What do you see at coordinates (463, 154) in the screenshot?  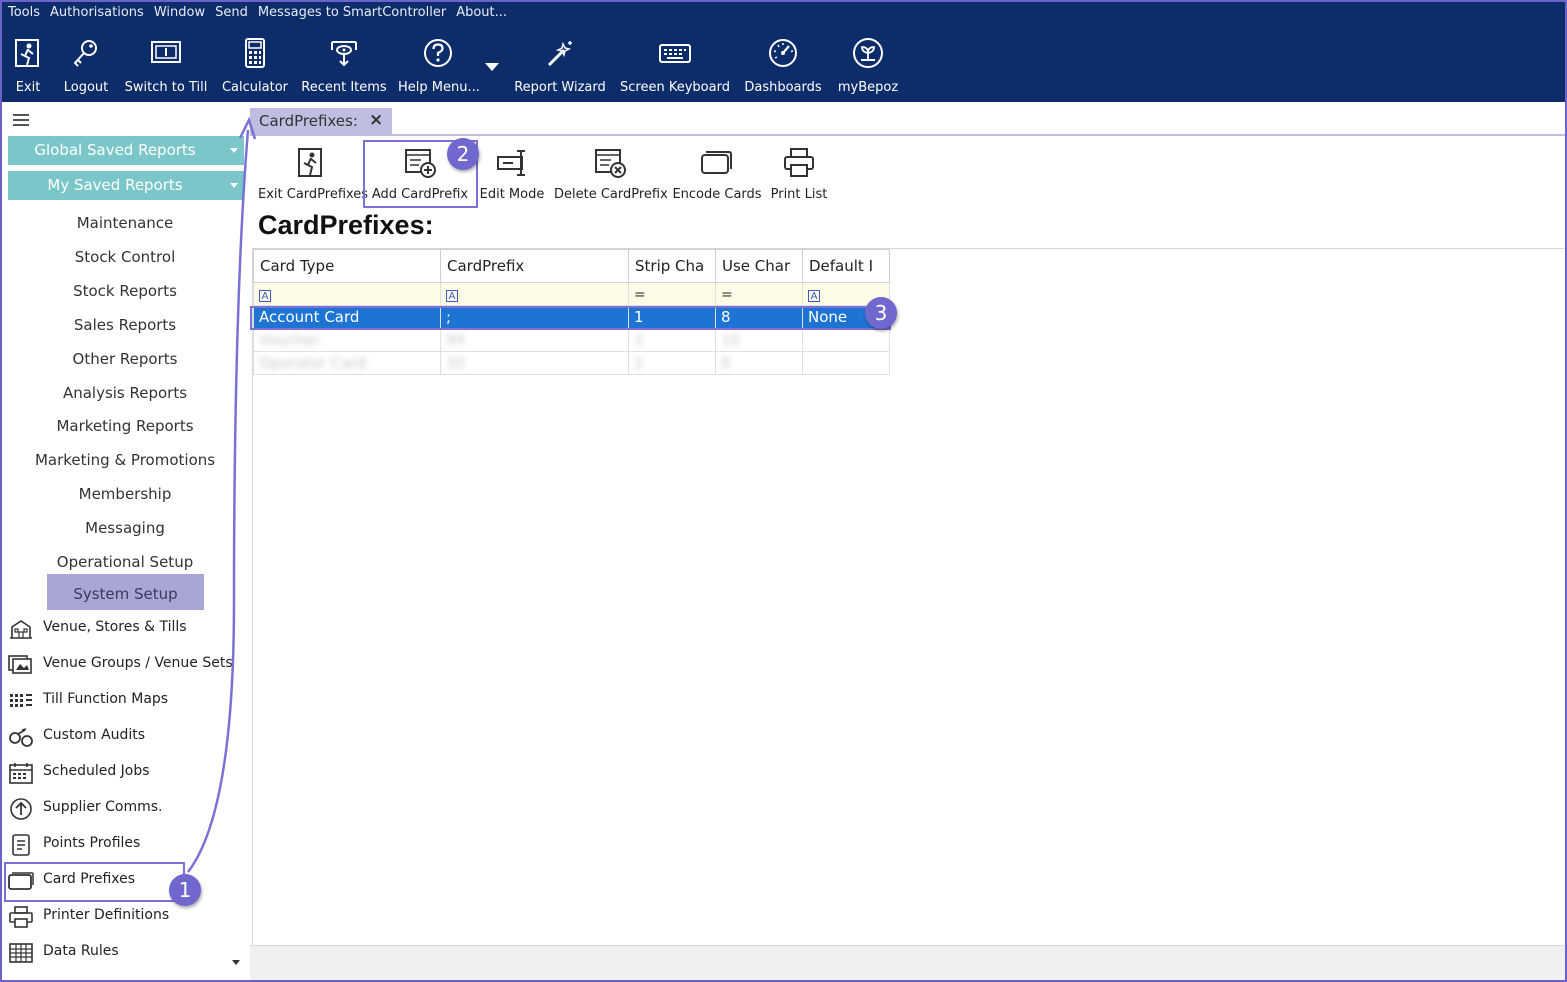 I see `annotation-badge-2: 2` at bounding box center [463, 154].